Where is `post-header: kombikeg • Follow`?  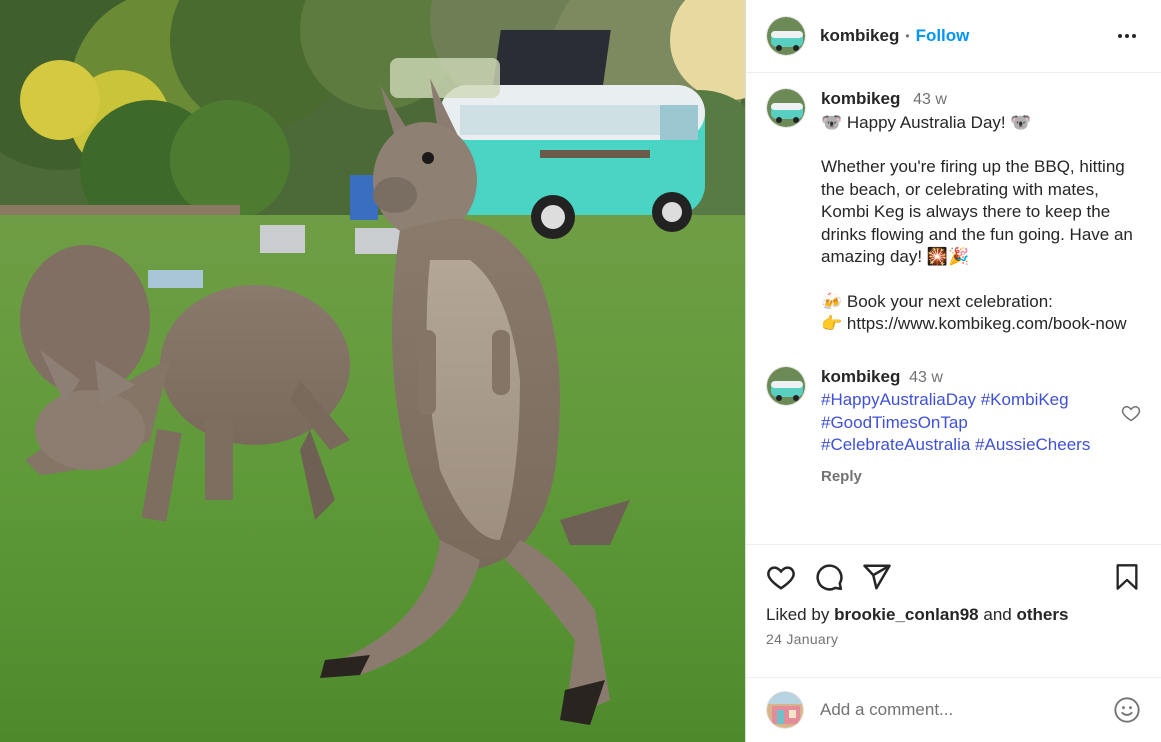
post-header: kombikeg • Follow is located at coordinates (953, 36).